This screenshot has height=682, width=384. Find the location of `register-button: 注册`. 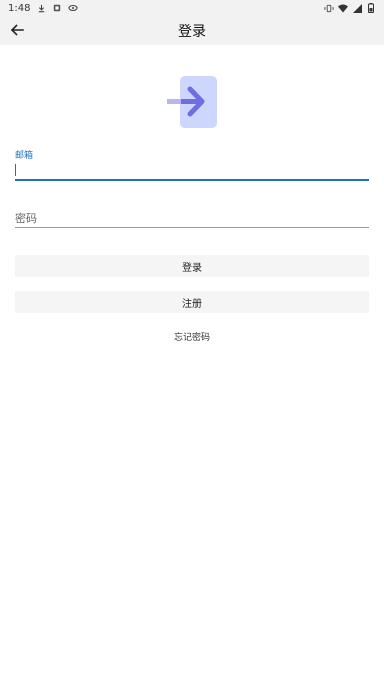

register-button: 注册 is located at coordinates (192, 302).